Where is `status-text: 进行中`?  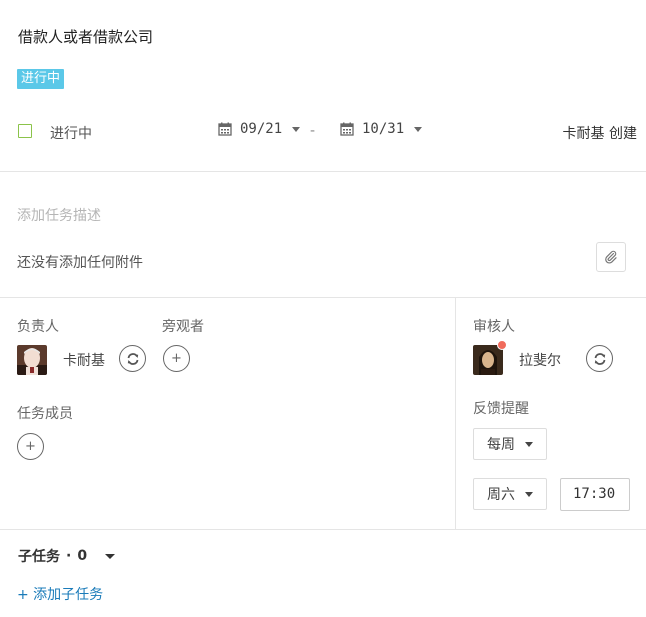
status-text: 进行中 is located at coordinates (71, 134).